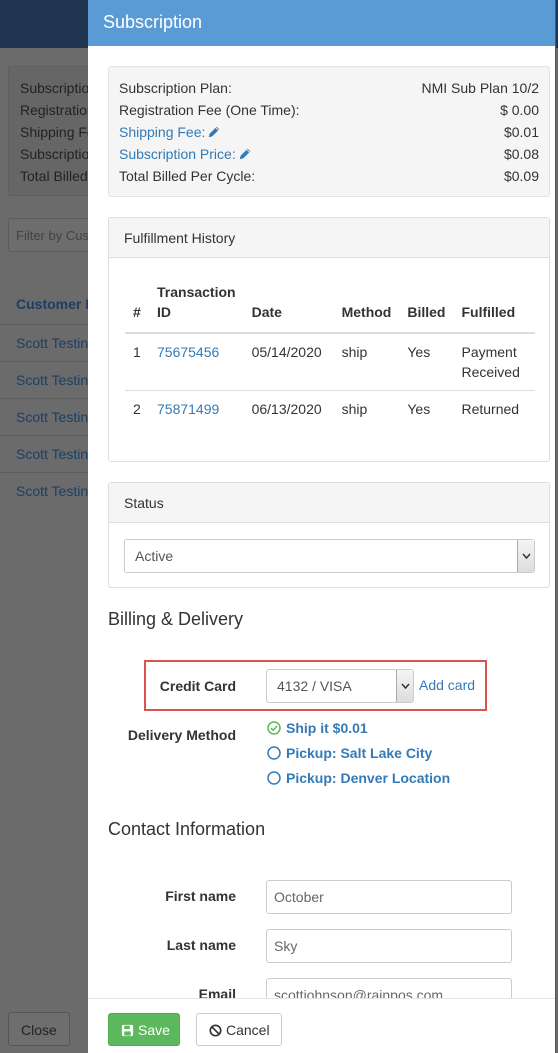 This screenshot has width=558, height=1053. Describe the element at coordinates (197, 686) in the screenshot. I see `credit-card-label: Credit Card` at that location.